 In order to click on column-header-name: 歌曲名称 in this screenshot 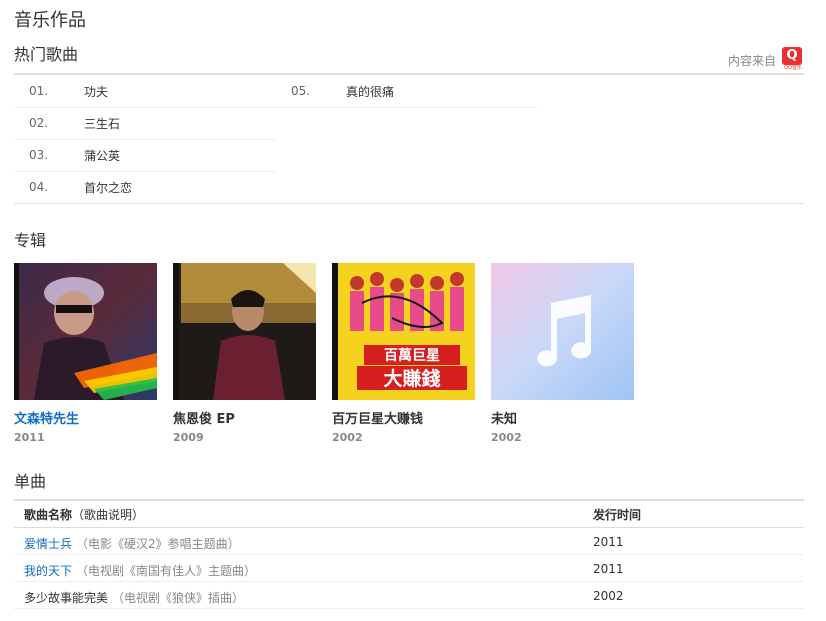, I will do `click(48, 515)`.